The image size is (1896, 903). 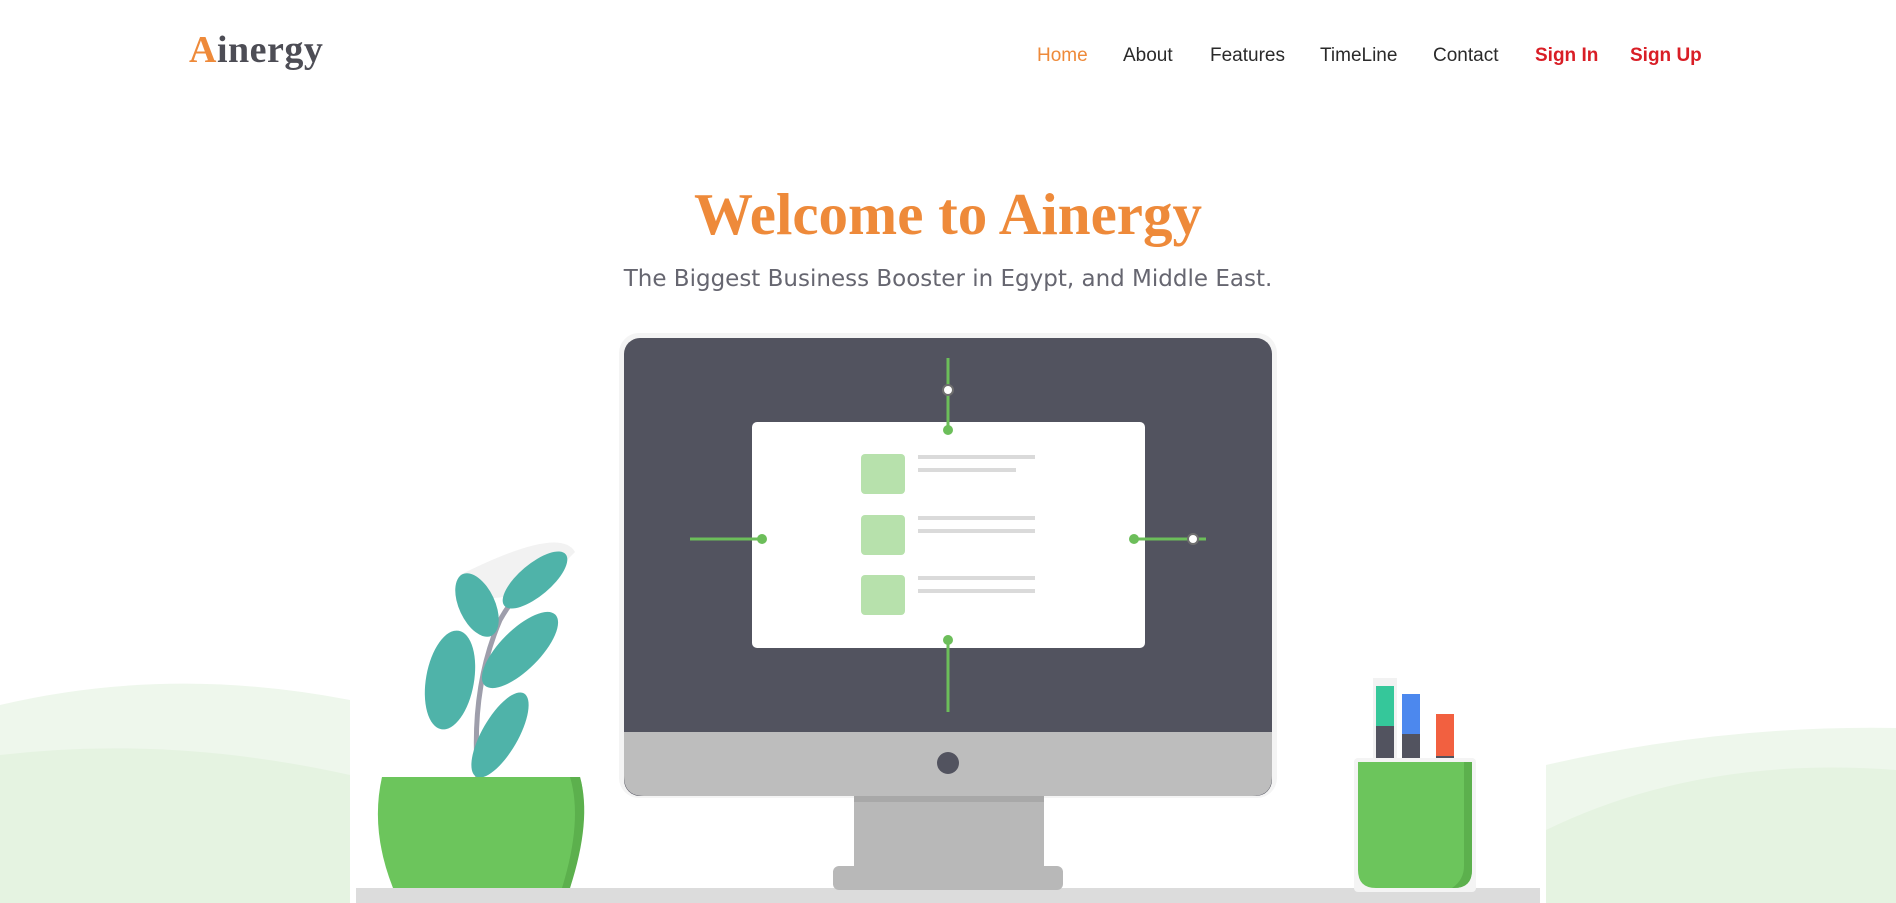 I want to click on brand-name-rest: inergy, so click(x=270, y=50).